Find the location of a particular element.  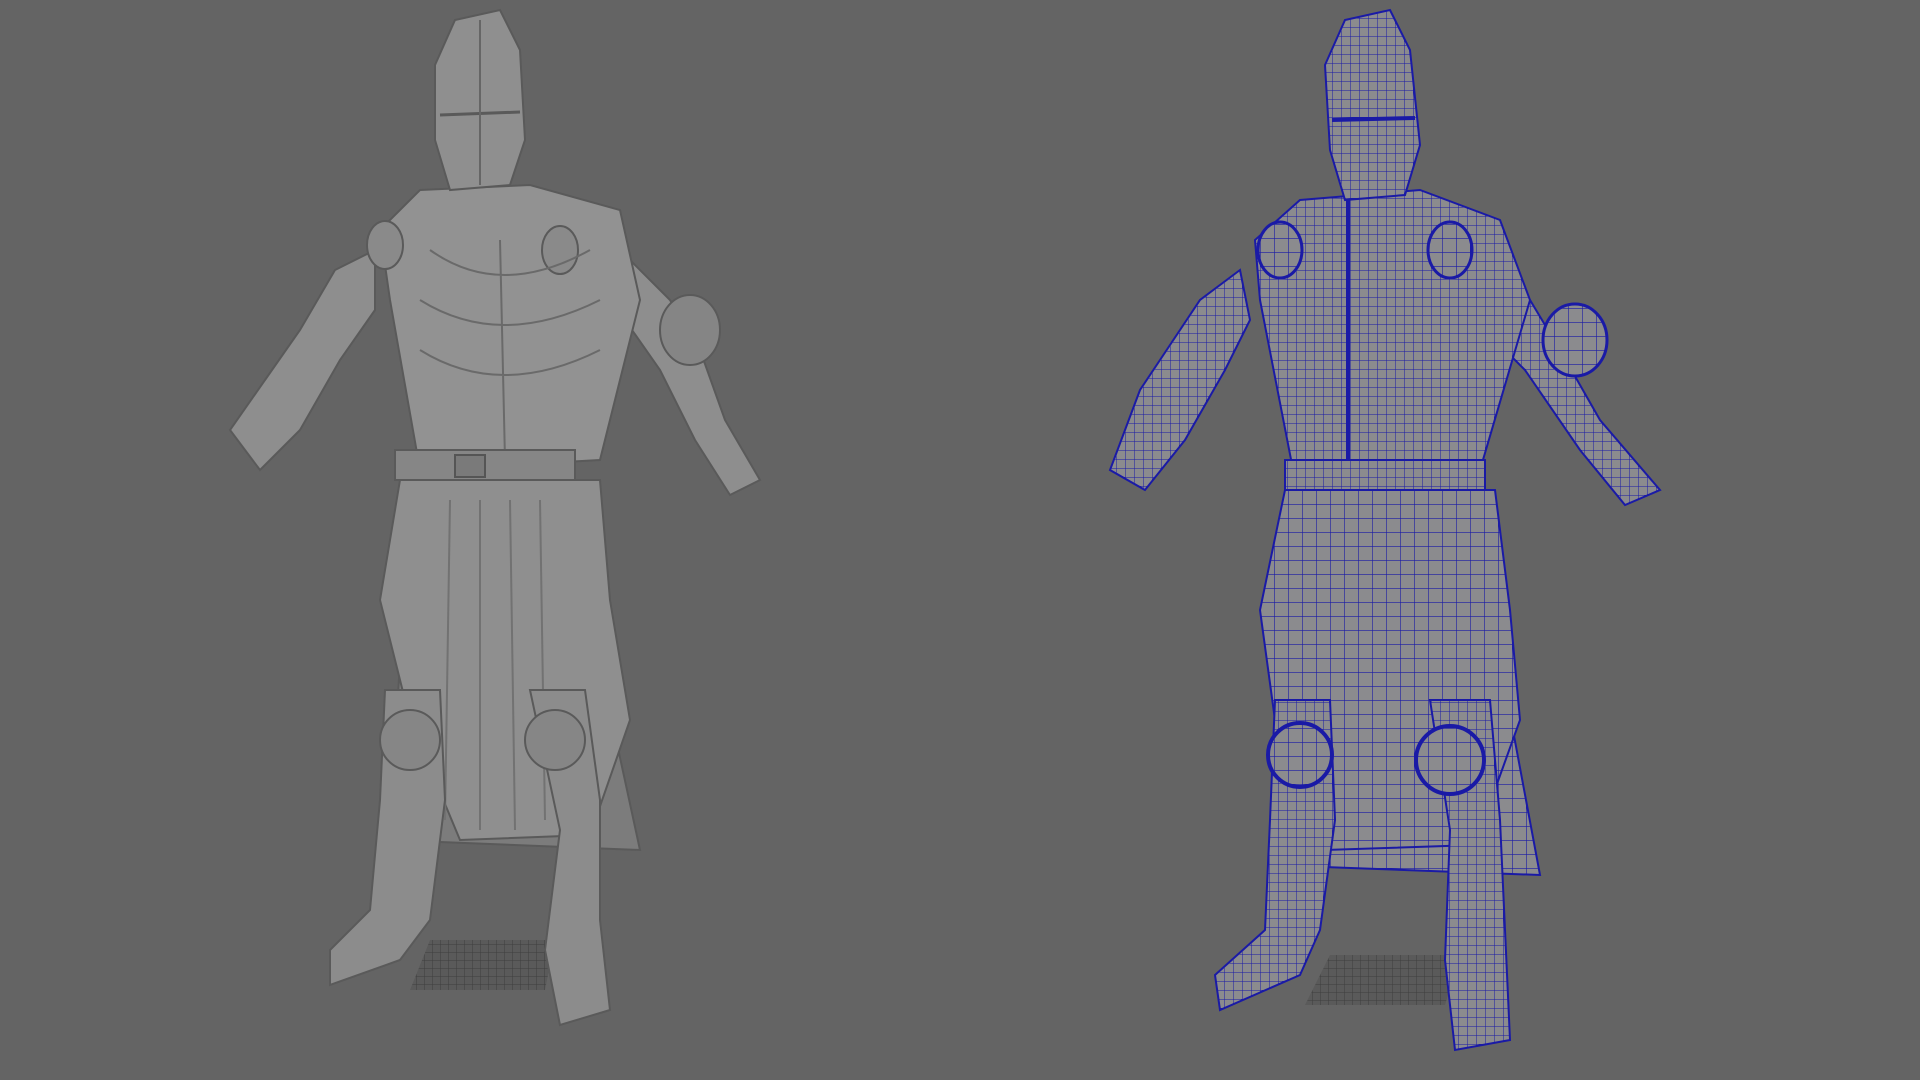

elbow-guard-right-b is located at coordinates (1575, 340).